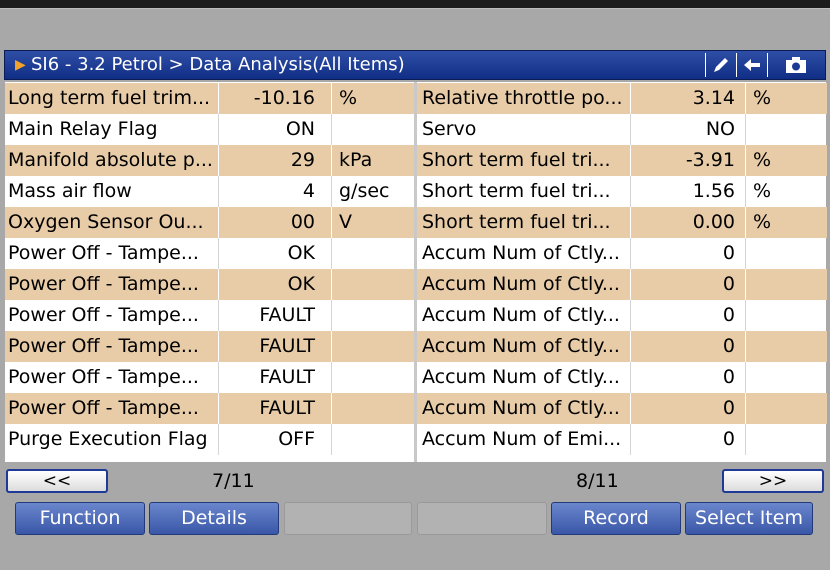  What do you see at coordinates (713, 98) in the screenshot?
I see `parameter-value: 3.14` at bounding box center [713, 98].